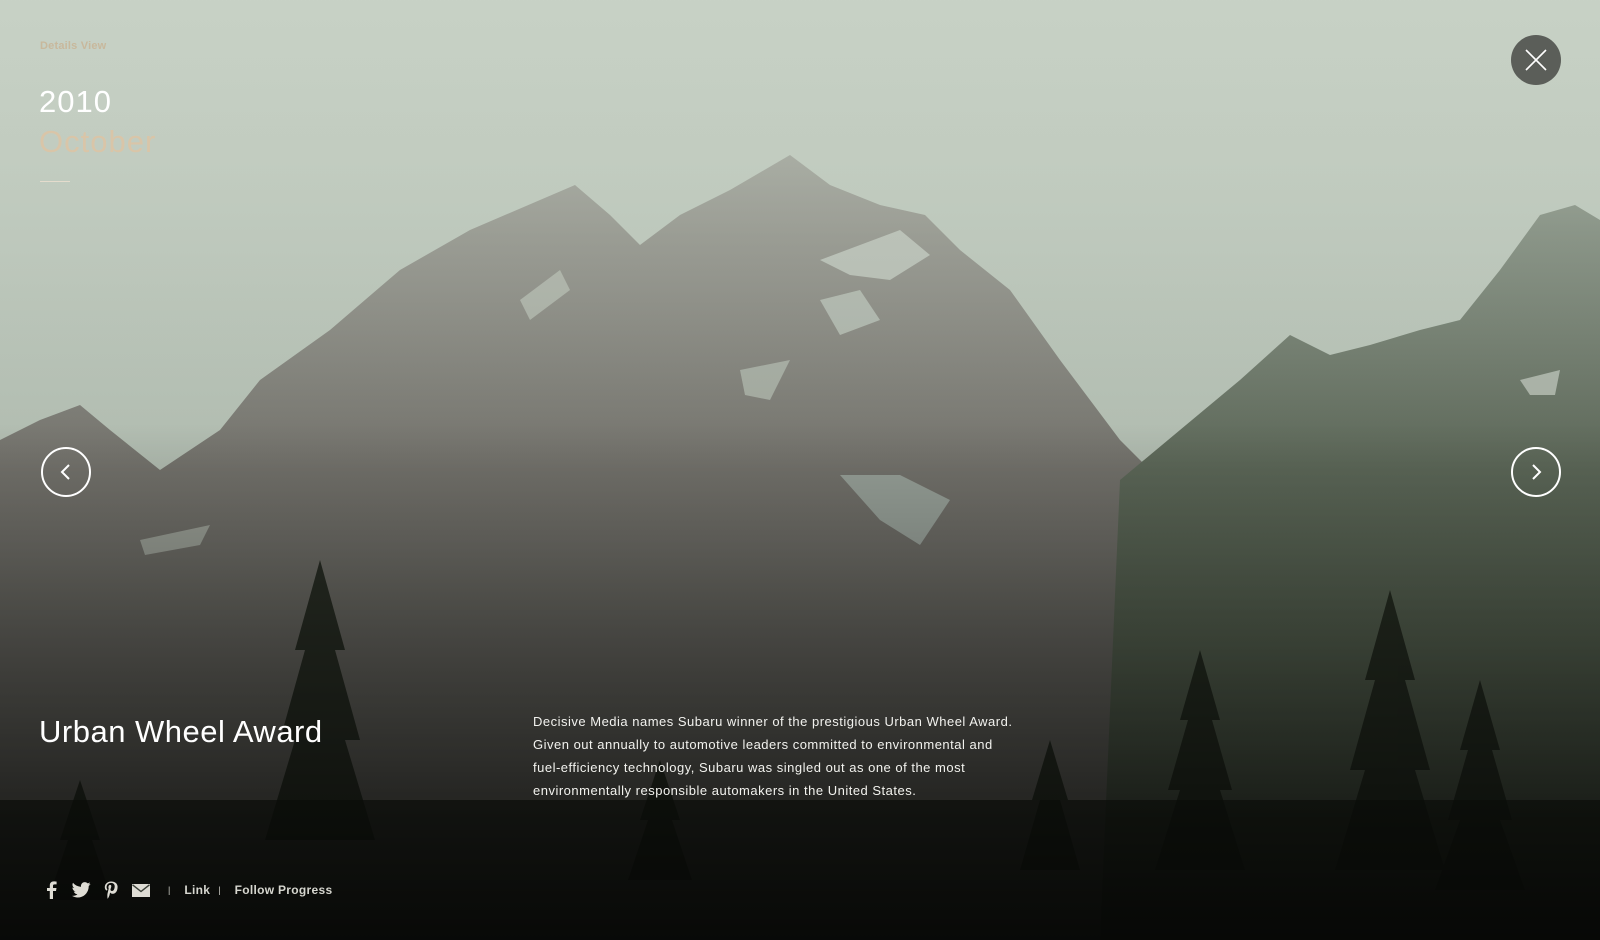 This screenshot has height=940, width=1600. I want to click on close-icon, so click(1536, 60).